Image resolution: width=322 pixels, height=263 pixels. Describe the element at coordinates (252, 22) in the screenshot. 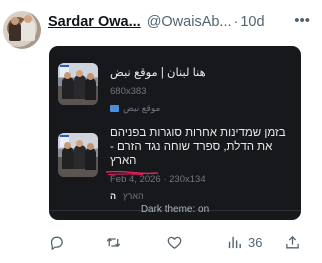

I see `timestamp: 10d` at that location.